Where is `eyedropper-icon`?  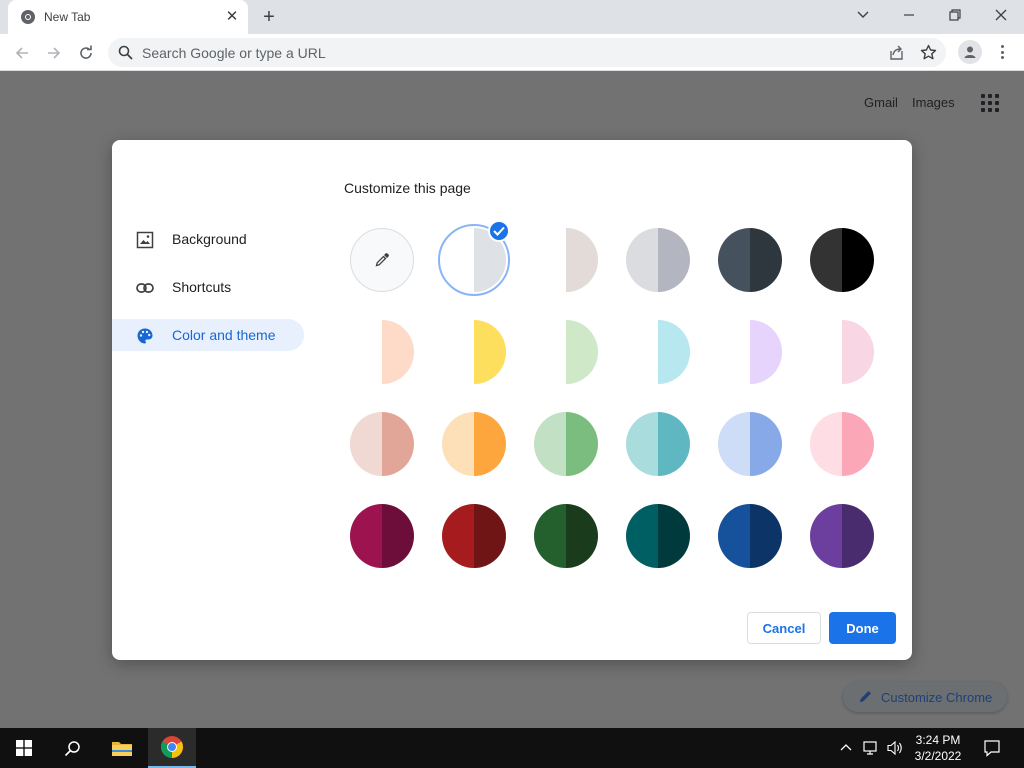
eyedropper-icon is located at coordinates (382, 260).